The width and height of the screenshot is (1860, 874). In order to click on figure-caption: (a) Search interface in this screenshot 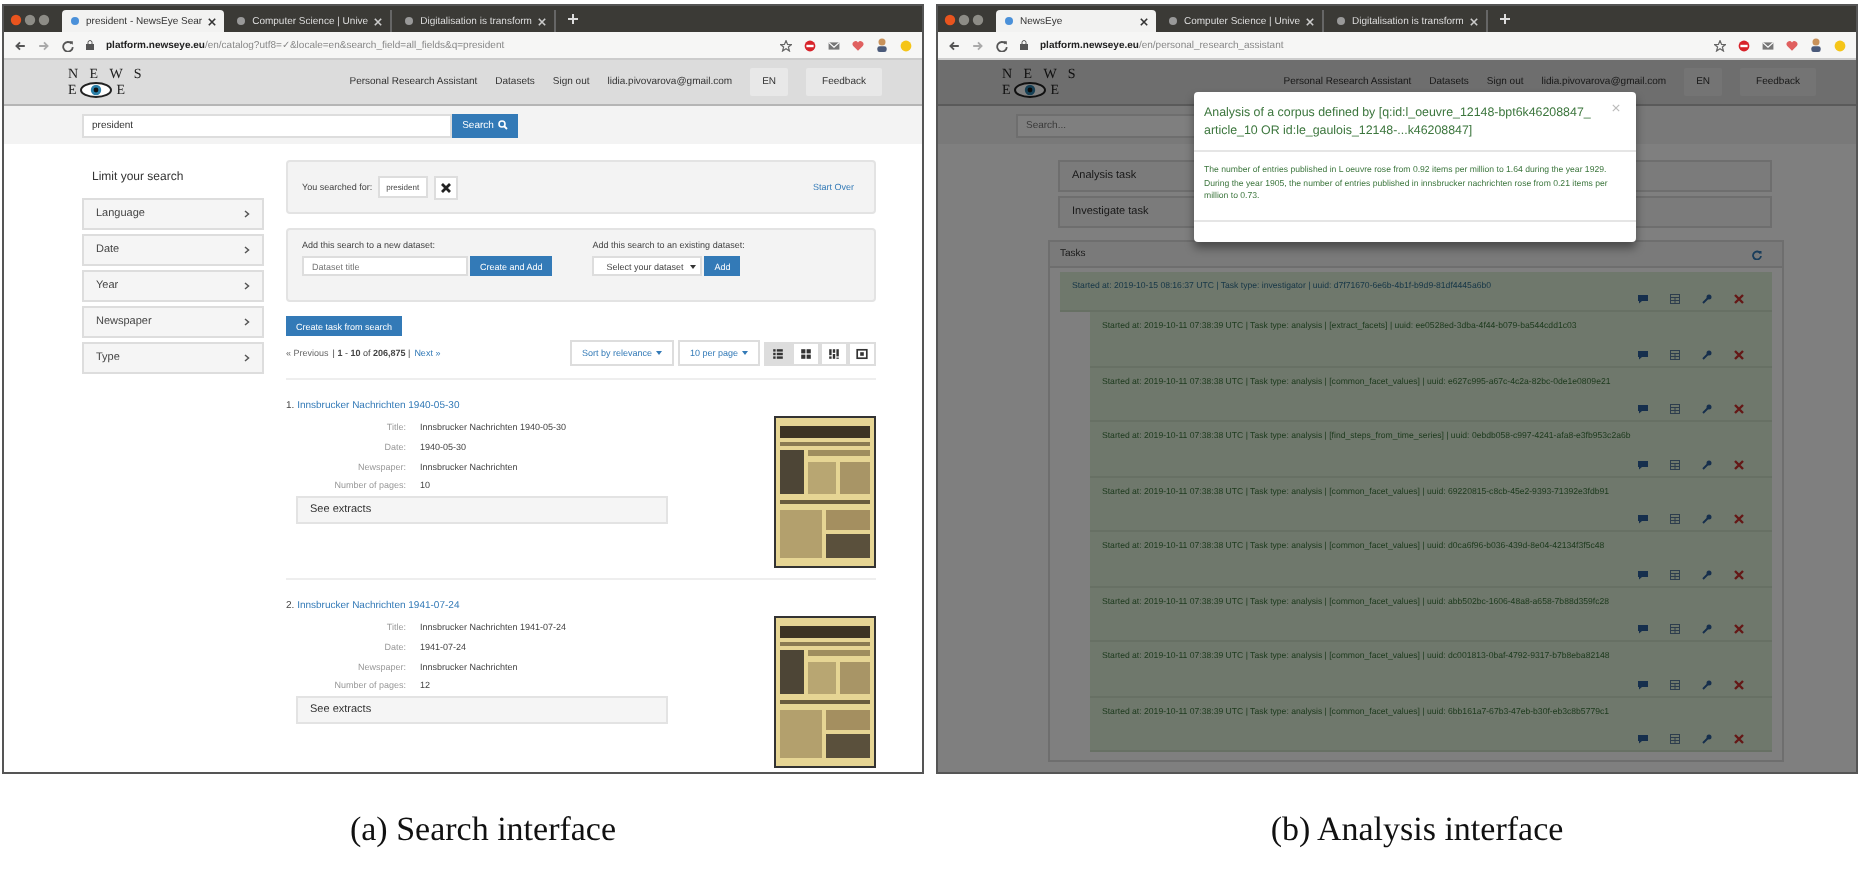, I will do `click(483, 830)`.